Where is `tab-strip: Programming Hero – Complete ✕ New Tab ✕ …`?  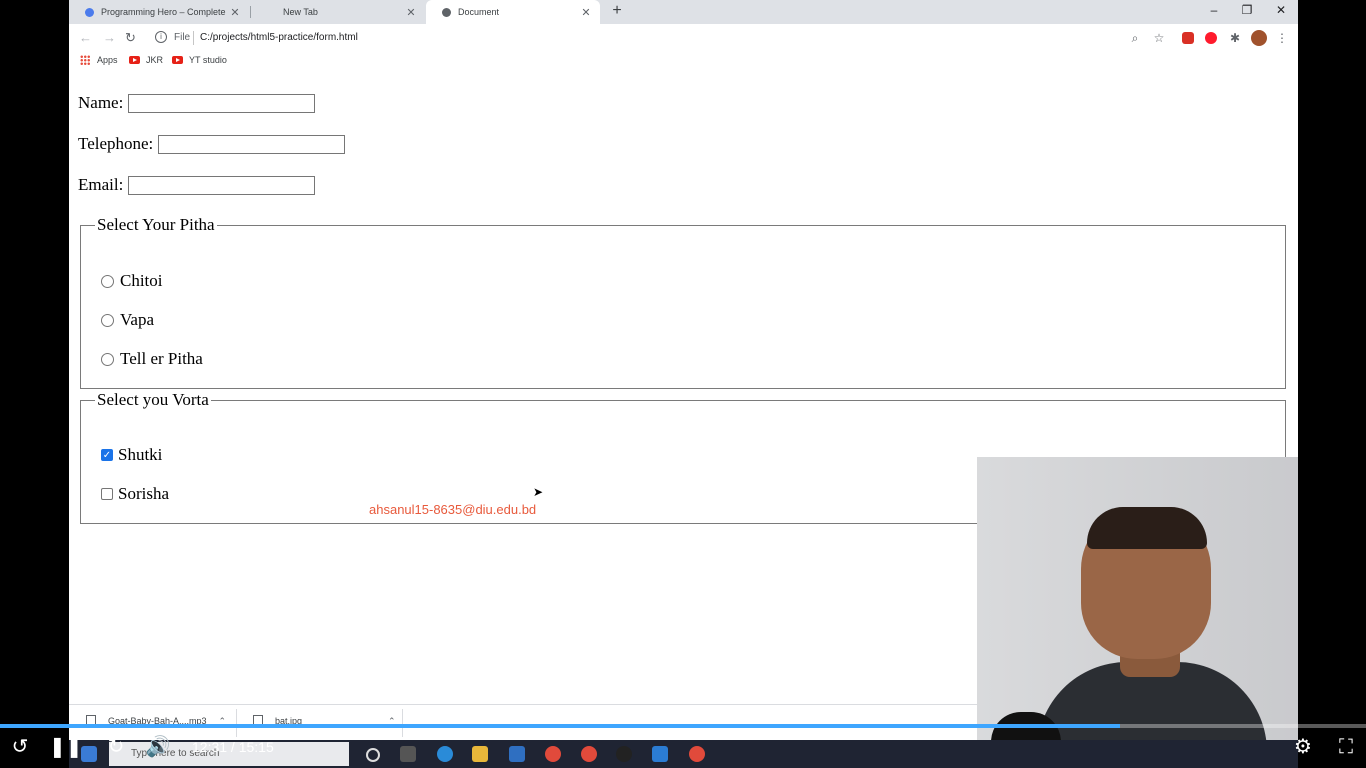
tab-strip: Programming Hero – Complete ✕ New Tab ✕ … is located at coordinates (683, 12).